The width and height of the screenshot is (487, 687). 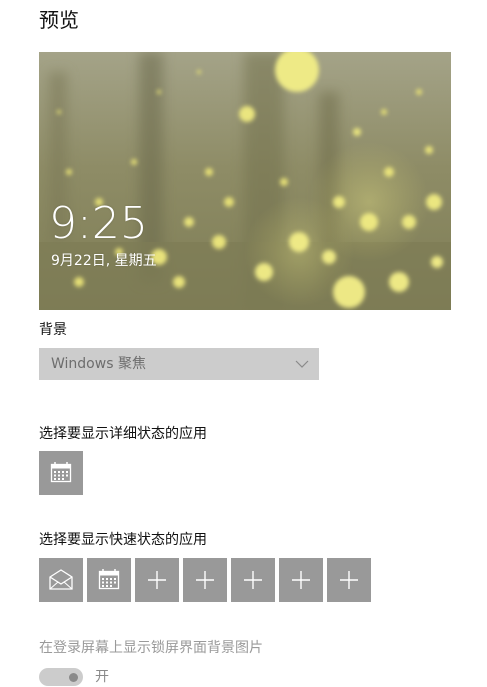 I want to click on detailed-status-app-calendar, so click(x=61, y=473).